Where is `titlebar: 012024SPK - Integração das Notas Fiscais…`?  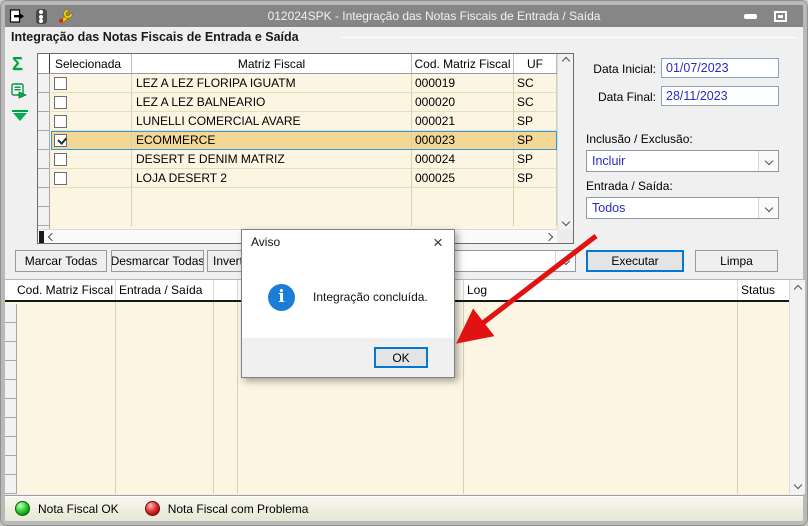 titlebar: 012024SPK - Integração das Notas Fiscais… is located at coordinates (404, 16).